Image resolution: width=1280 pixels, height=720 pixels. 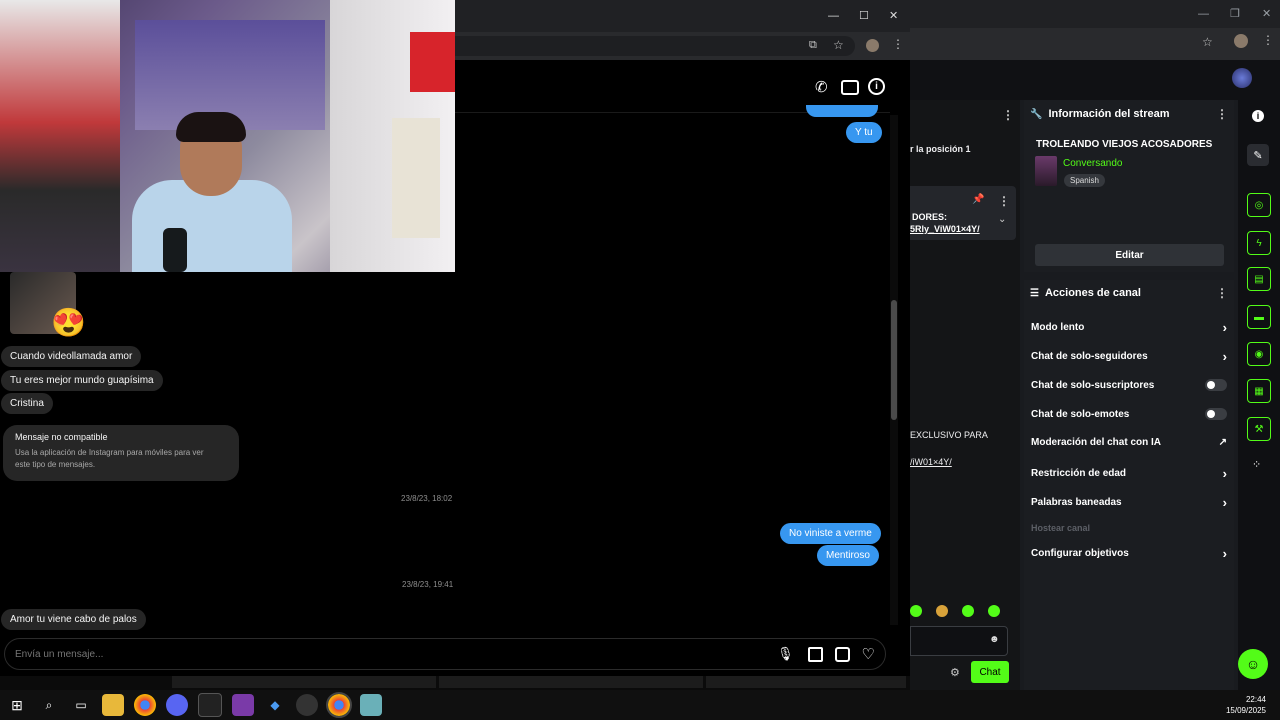 What do you see at coordinates (1129, 356) in the screenshot?
I see `action-followers-only: Chat de solo-seguidores ›` at bounding box center [1129, 356].